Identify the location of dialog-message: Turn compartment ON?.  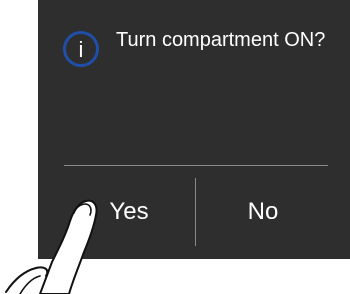
(221, 40).